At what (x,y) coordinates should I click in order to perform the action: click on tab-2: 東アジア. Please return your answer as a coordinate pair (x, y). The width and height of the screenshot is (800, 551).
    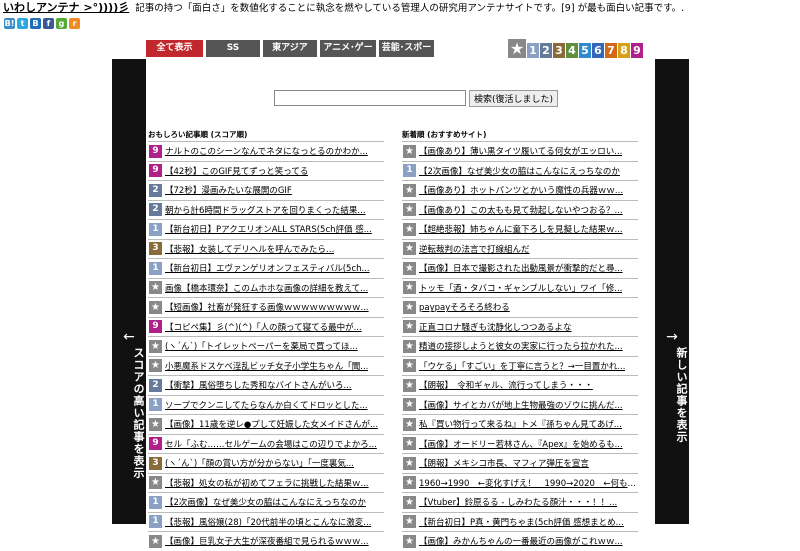
    Looking at the image, I should click on (290, 48).